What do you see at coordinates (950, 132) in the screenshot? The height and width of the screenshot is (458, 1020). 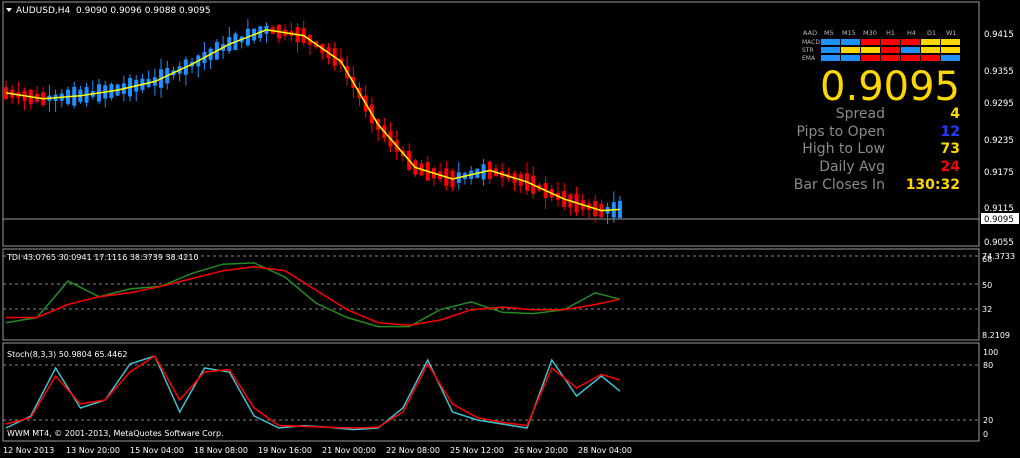 I see `pips-to-open-value: 12` at bounding box center [950, 132].